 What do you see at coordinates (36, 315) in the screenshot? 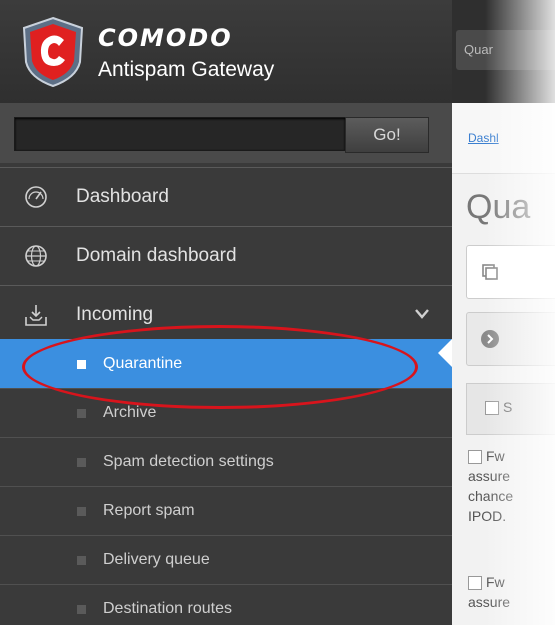
I see `inbox-download-icon` at bounding box center [36, 315].